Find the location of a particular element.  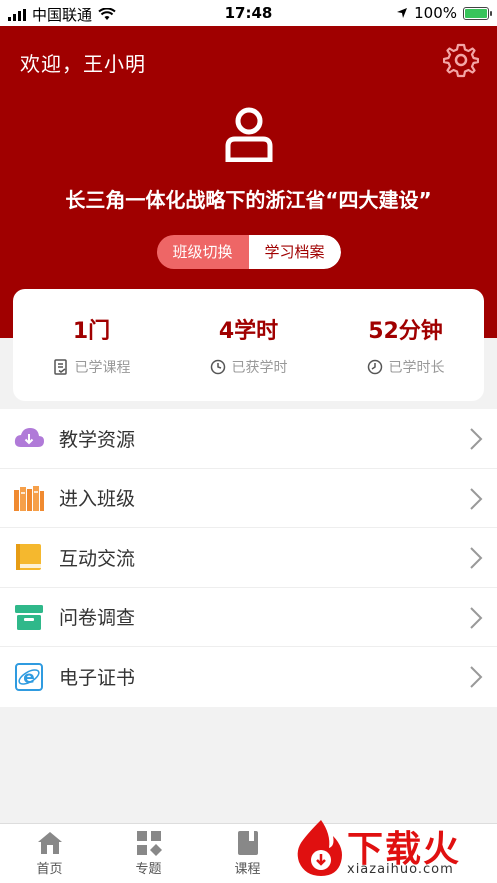

stat-label: 已学时长 is located at coordinates (416, 368).